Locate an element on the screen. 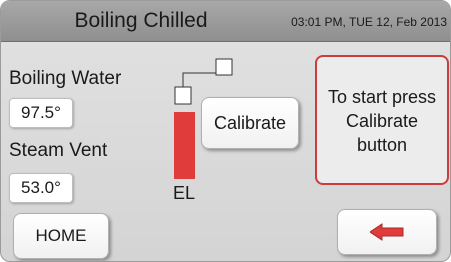  datetime-display: 03:01 PM, TUE 12, Feb 2013 is located at coordinates (369, 22).